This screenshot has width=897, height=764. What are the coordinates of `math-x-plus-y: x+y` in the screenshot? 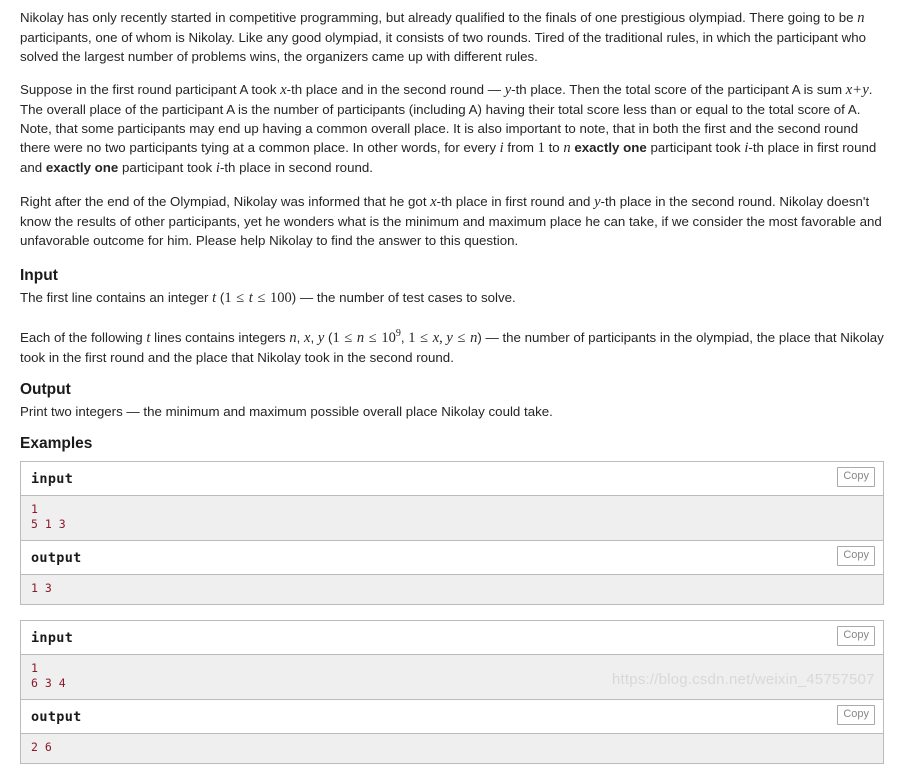 It's located at (857, 90).